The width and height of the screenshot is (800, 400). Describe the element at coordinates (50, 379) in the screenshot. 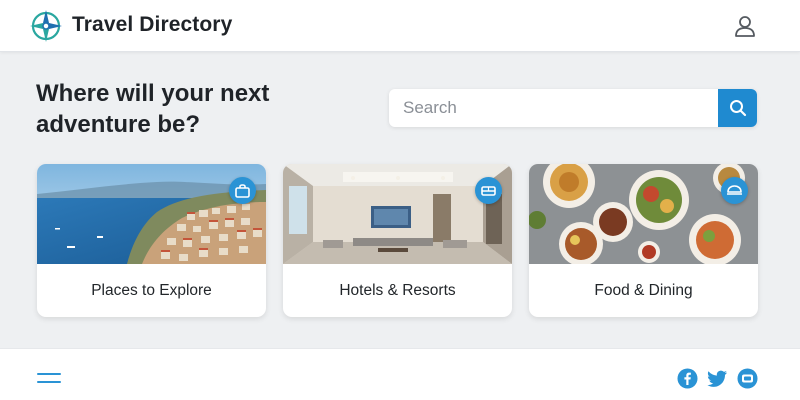

I see `hamburger-menu-icon` at that location.